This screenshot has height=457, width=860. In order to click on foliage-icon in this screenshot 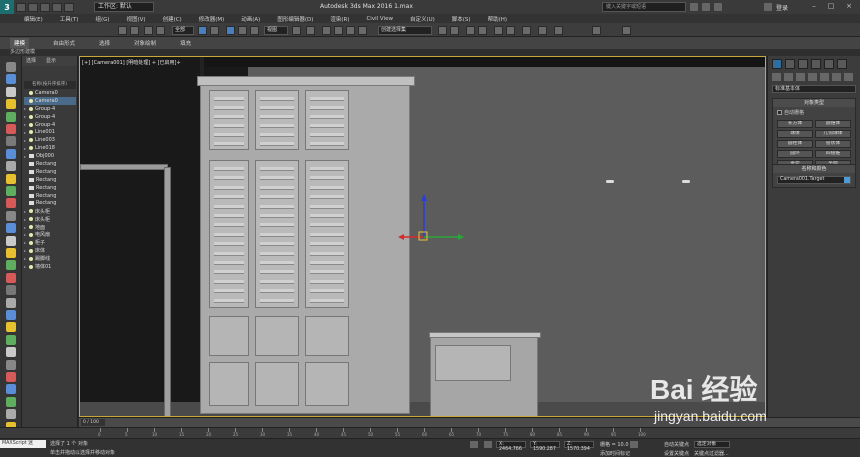, I will do `click(11, 401)`.